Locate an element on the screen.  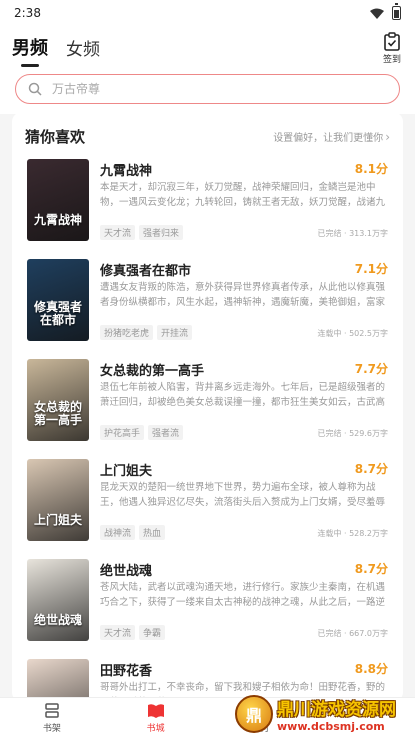
book-cover-title: 九霄战神 is located at coordinates (57, 220).